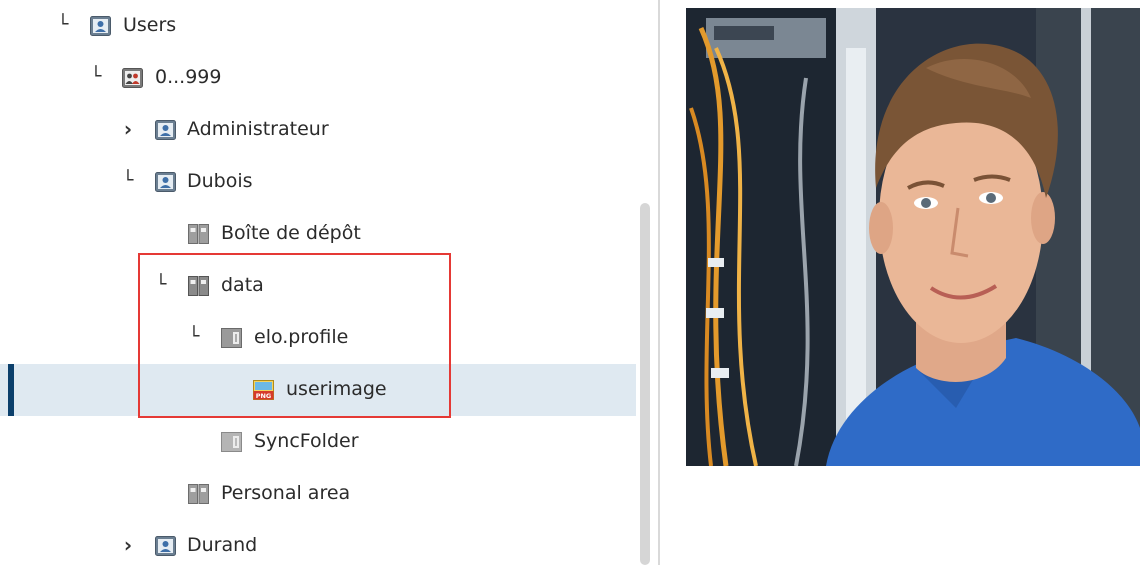 This screenshot has width=1140, height=572. I want to click on tree-item-administrateur: › Administrateur, so click(318, 130).